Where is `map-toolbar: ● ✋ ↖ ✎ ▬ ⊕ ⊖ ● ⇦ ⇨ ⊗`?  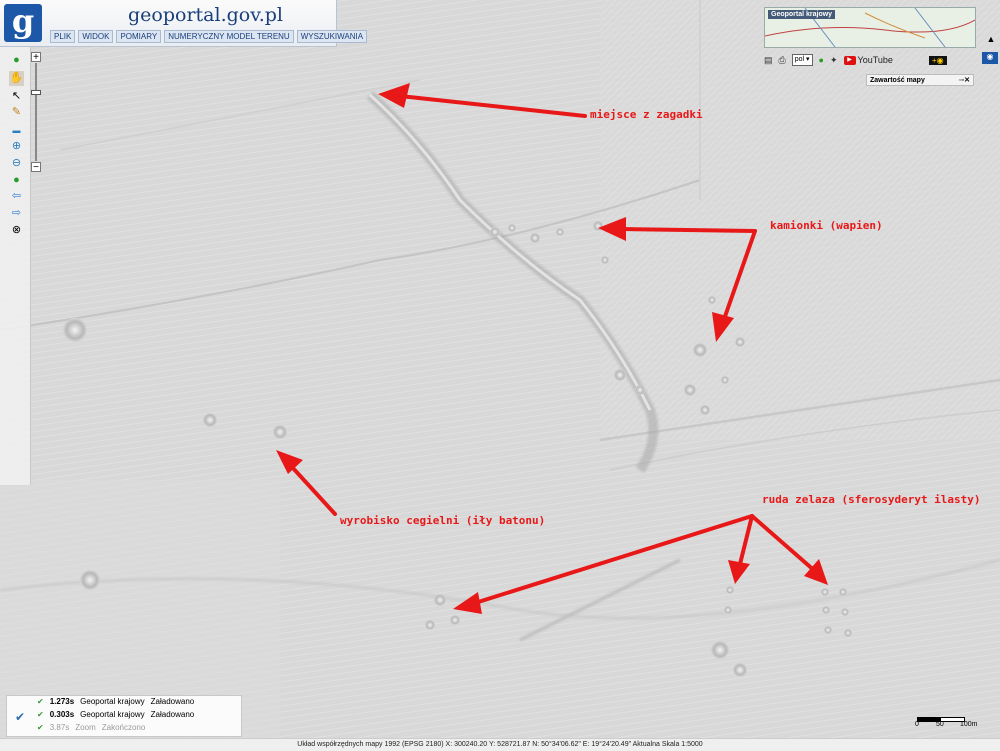
map-toolbar: ● ✋ ↖ ✎ ▬ ⊕ ⊖ ● ⇦ ⇨ ⊗ is located at coordinates (15, 266).